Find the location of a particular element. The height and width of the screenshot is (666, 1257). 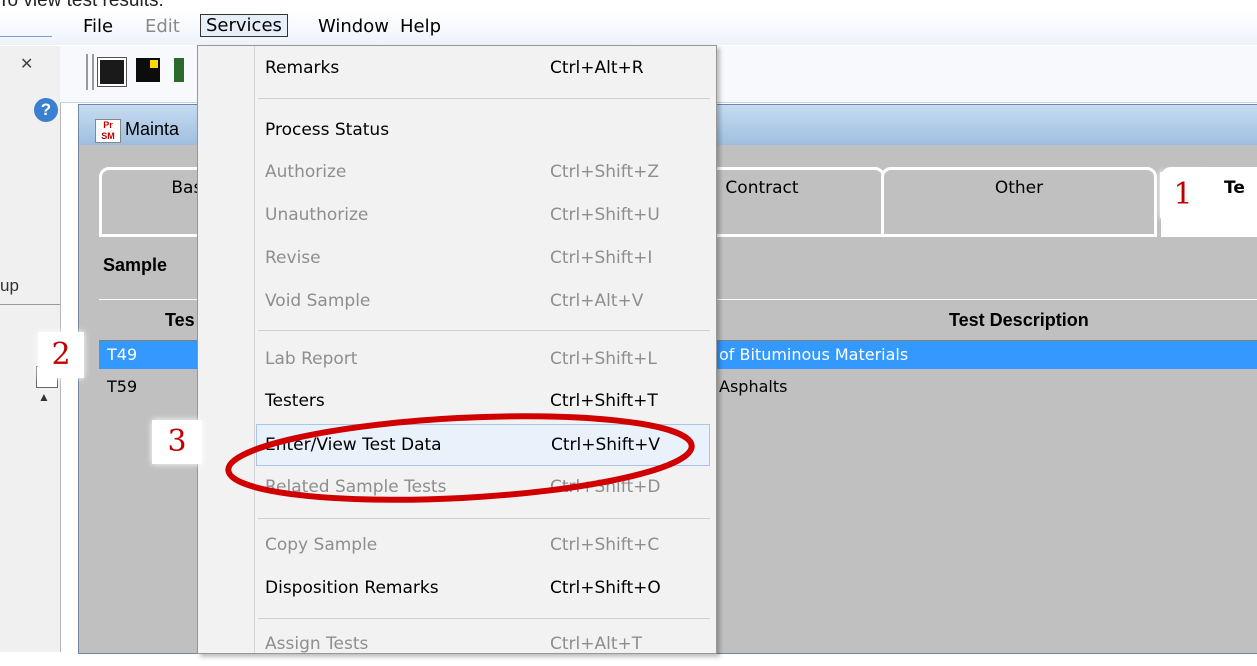

menu-item-shortcut: Ctrl+Shift+Z is located at coordinates (605, 172).